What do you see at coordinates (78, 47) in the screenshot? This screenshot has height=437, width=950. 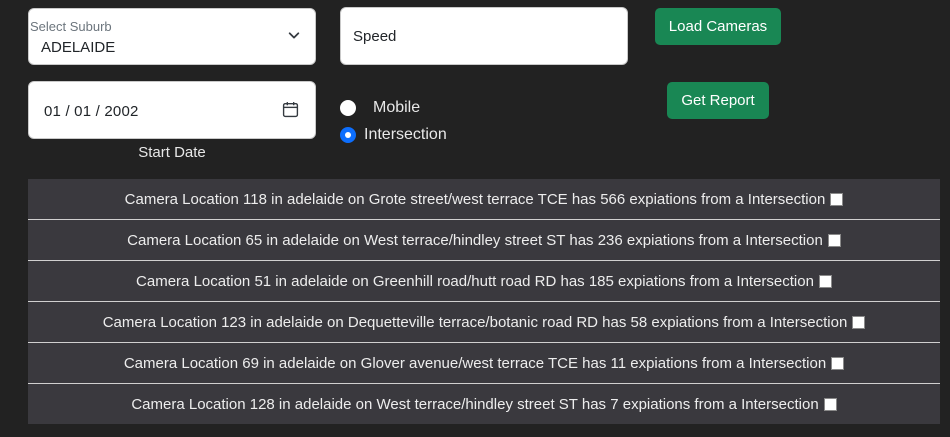 I see `suburb-select-value: ADELAIDE` at bounding box center [78, 47].